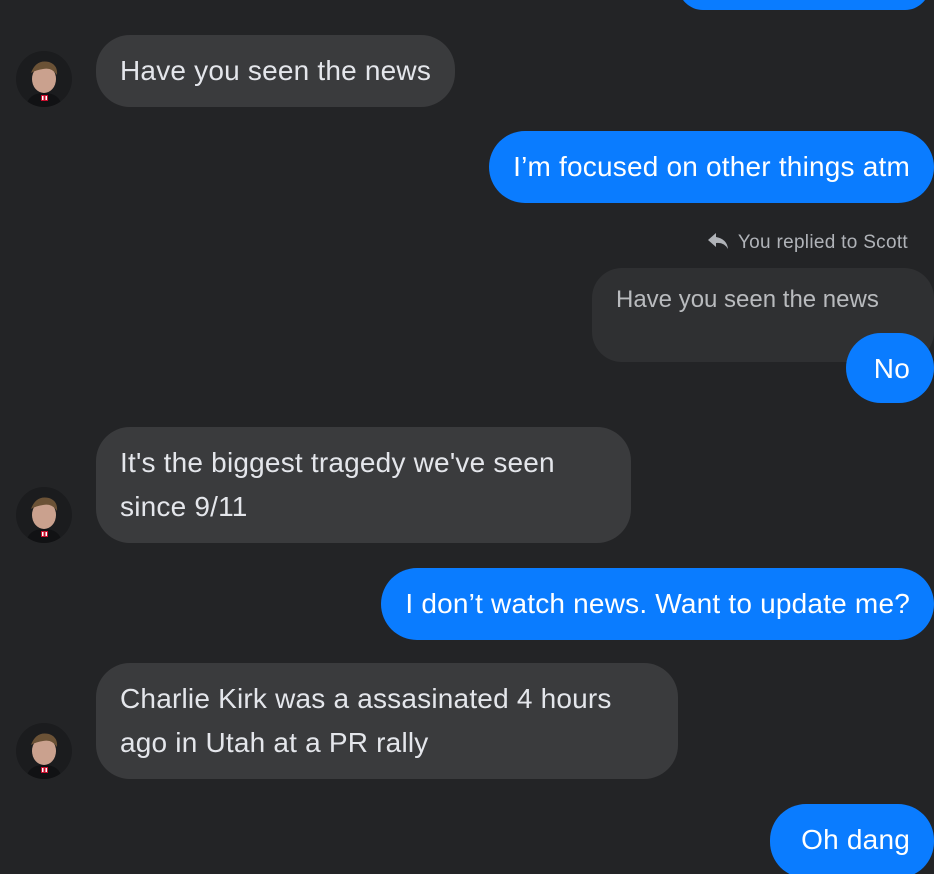  Describe the element at coordinates (717, 241) in the screenshot. I see `reply-arrow-icon` at that location.